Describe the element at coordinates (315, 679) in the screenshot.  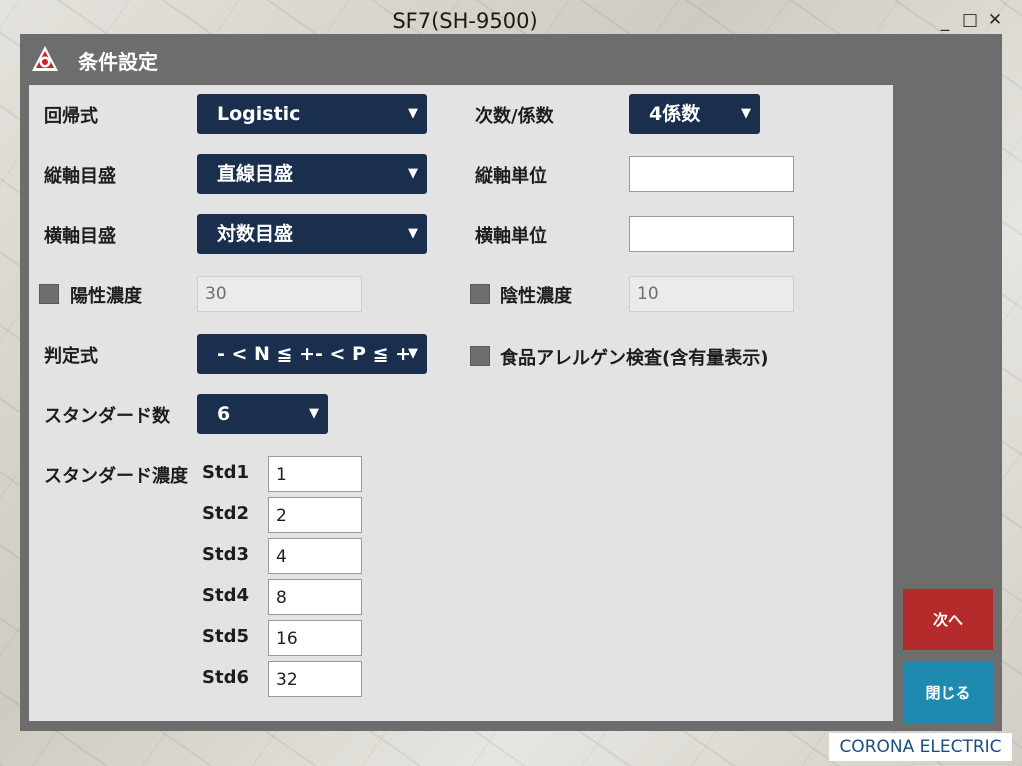
I see `std-input: 32` at that location.